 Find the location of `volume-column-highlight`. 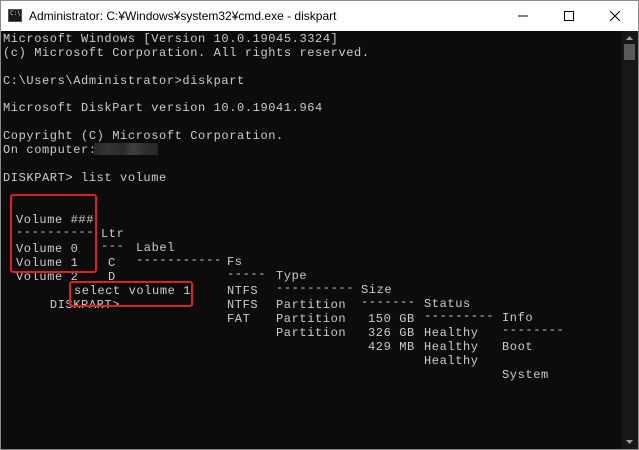

volume-column-highlight is located at coordinates (53, 233).